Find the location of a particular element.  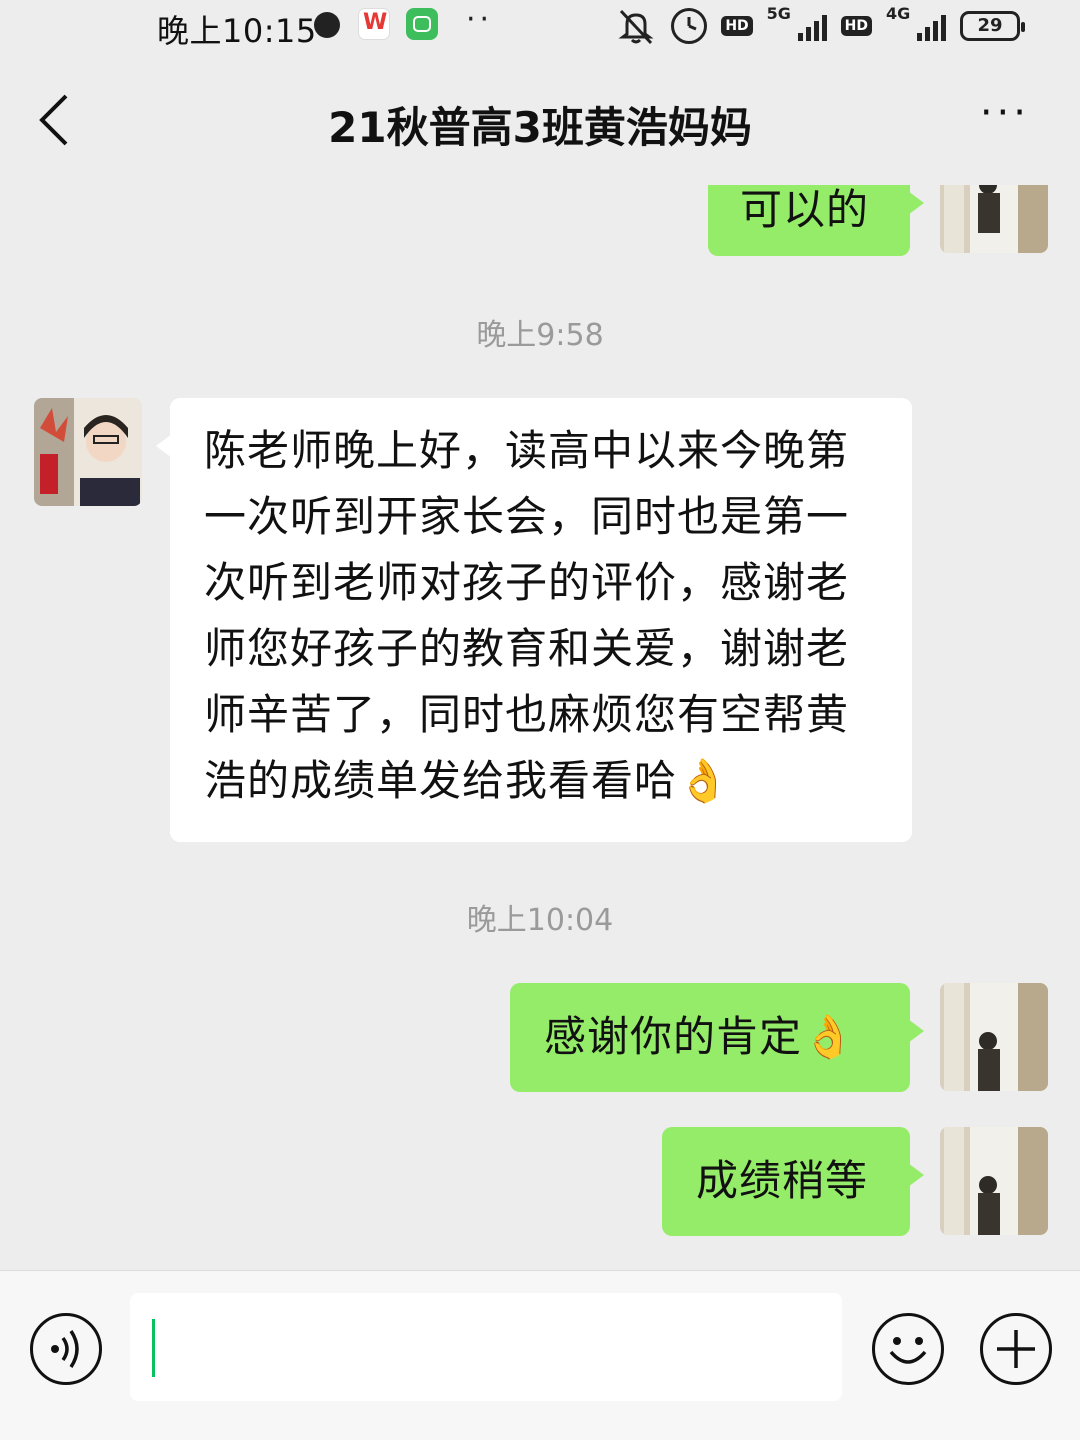

chat-header: 21秋普高3班黄浩妈妈 ··· is located at coordinates (540, 120).